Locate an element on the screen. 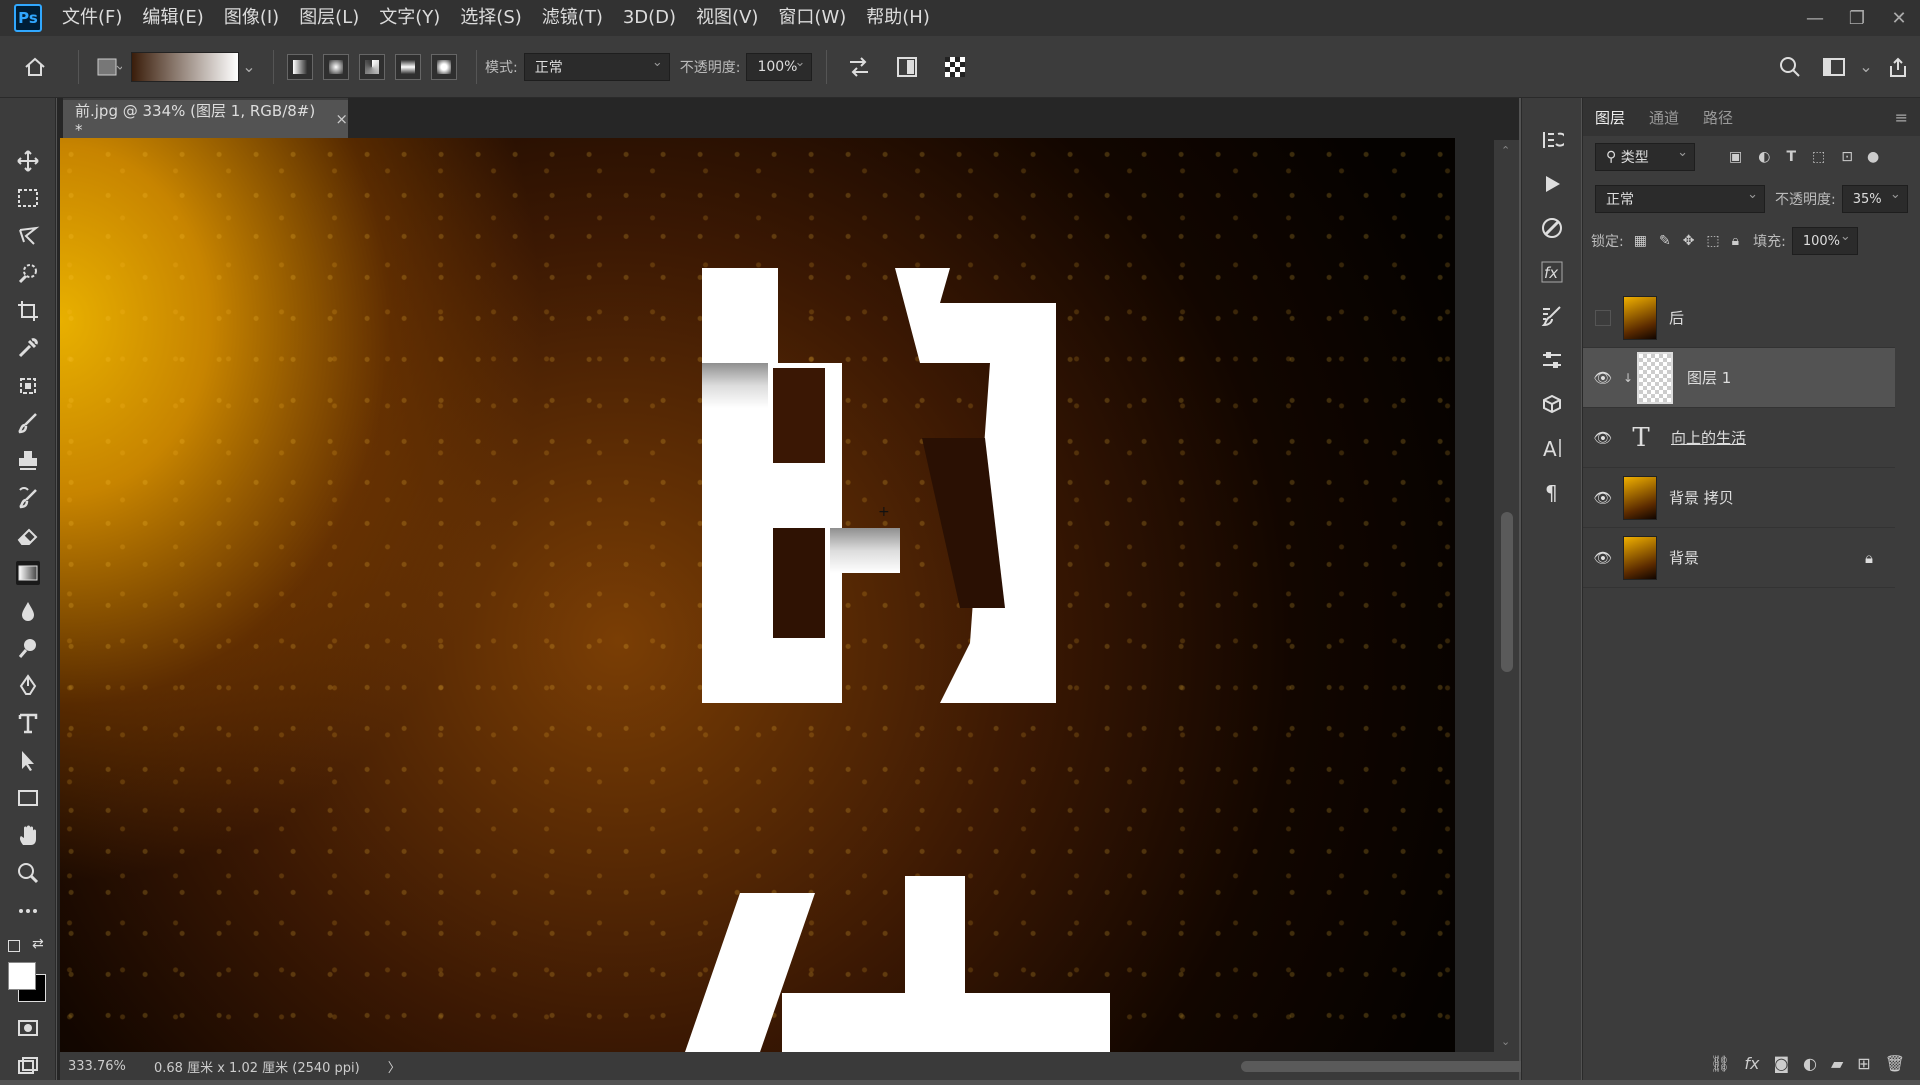  eraser-tool is located at coordinates (28, 536).